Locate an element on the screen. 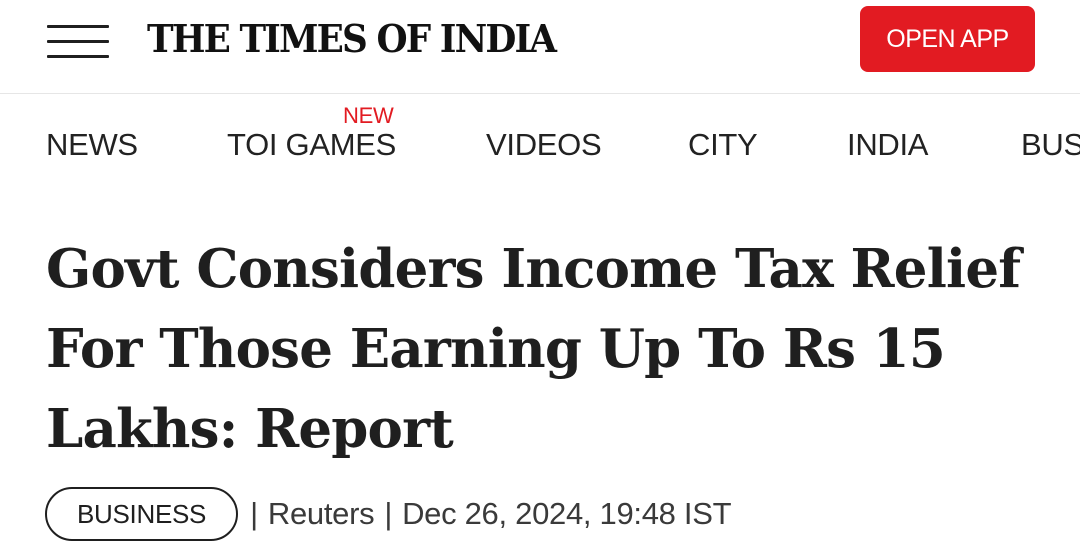 This screenshot has width=1080, height=557. nav-item-news: NEWS is located at coordinates (92, 145).